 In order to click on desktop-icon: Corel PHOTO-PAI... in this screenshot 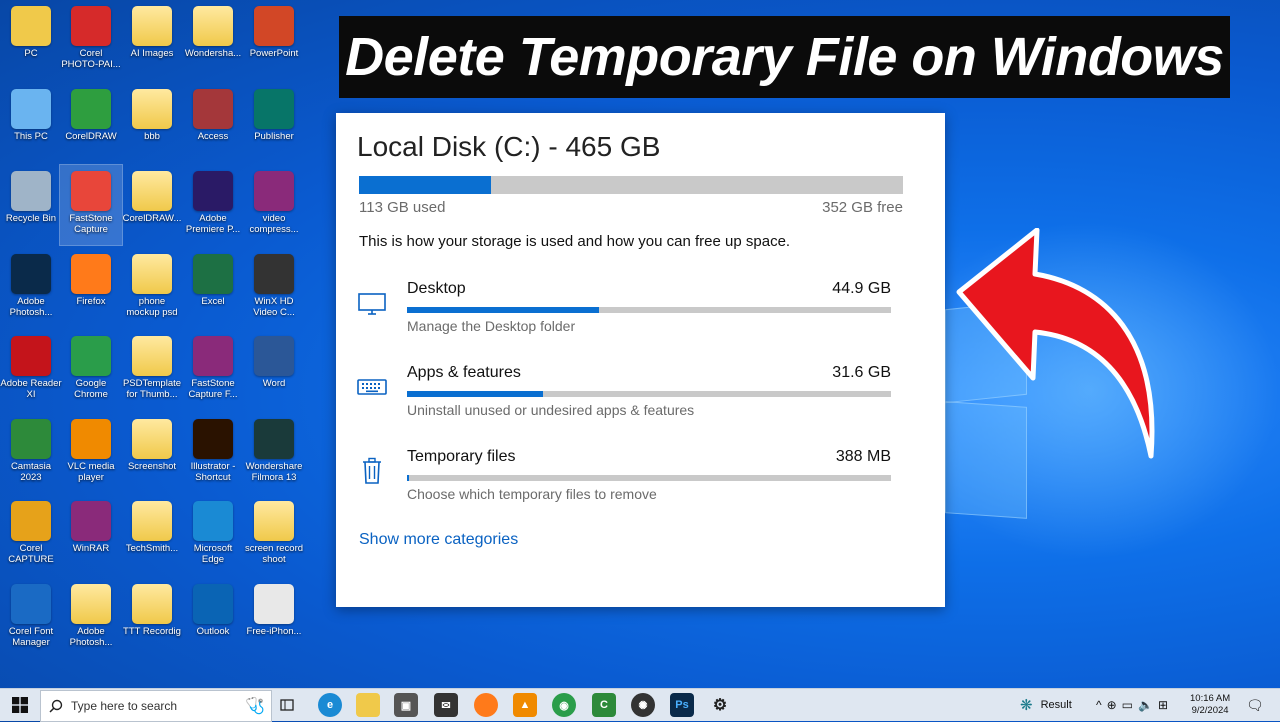, I will do `click(91, 40)`.